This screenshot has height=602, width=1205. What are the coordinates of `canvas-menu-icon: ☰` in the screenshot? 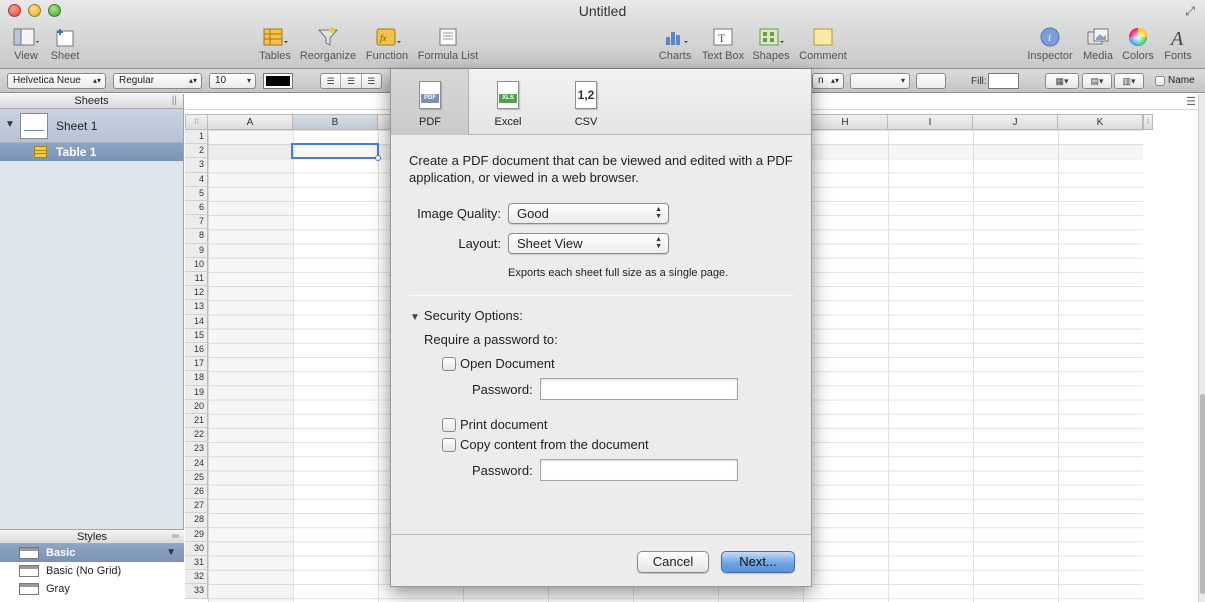 It's located at (1191, 101).